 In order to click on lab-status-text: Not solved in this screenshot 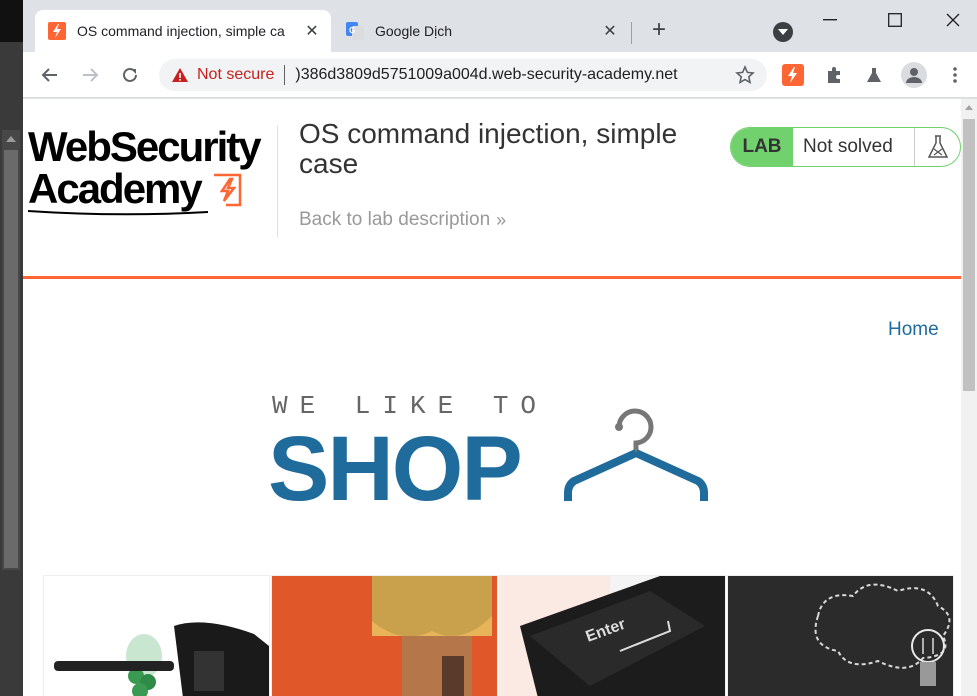, I will do `click(848, 146)`.